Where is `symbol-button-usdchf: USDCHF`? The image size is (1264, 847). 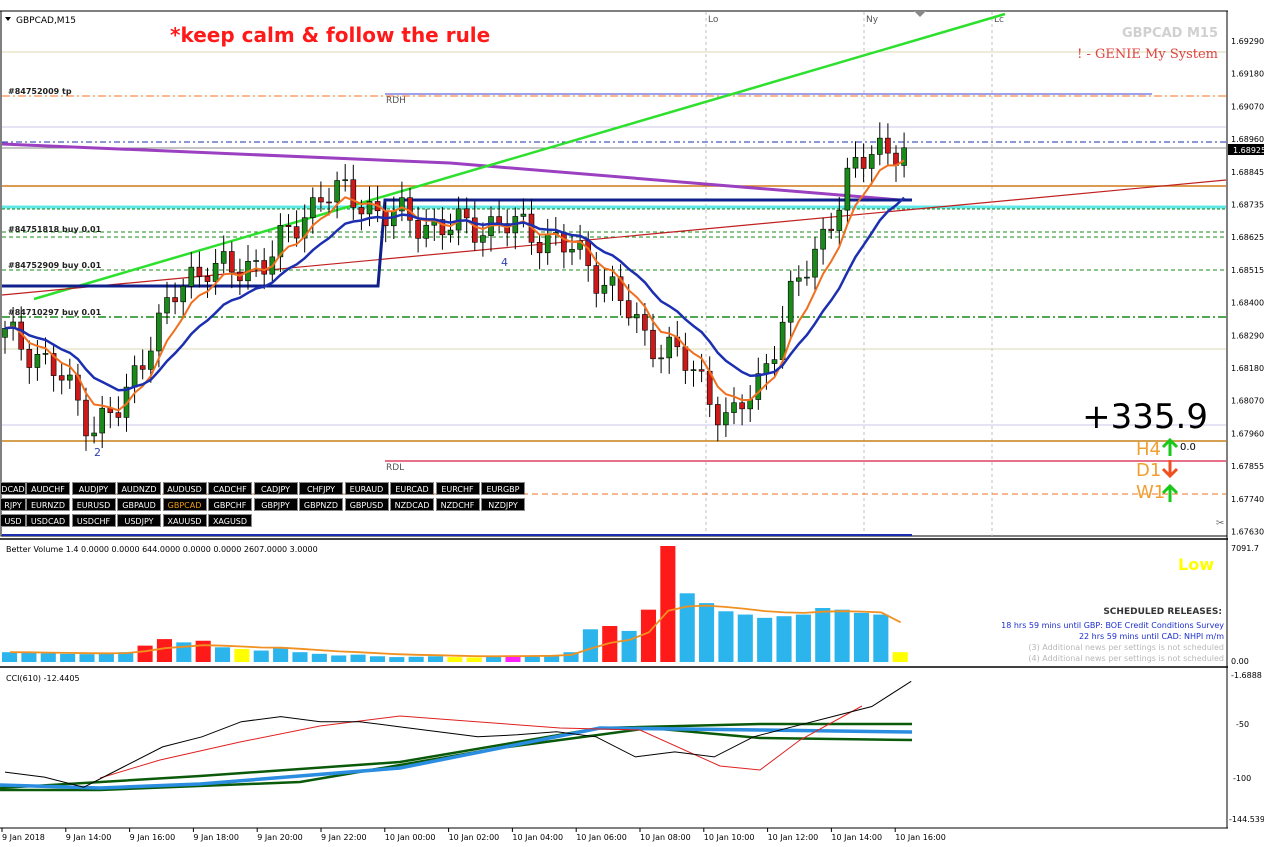
symbol-button-usdchf: USDCHF is located at coordinates (93, 520).